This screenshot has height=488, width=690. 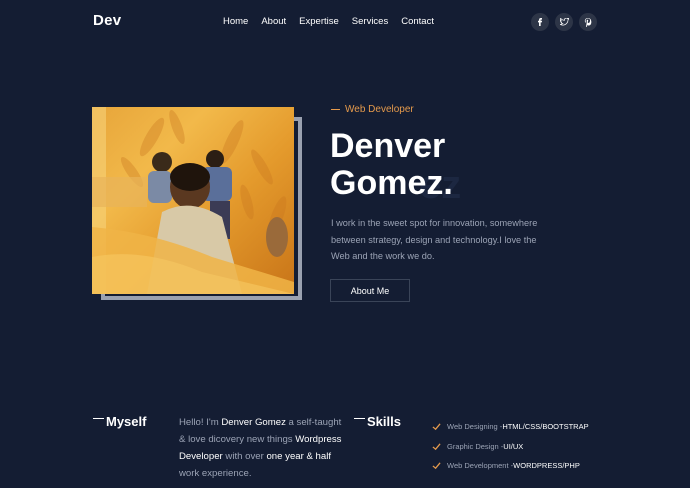 I want to click on skill-value: WORDPRESS/PHP, so click(x=546, y=466).